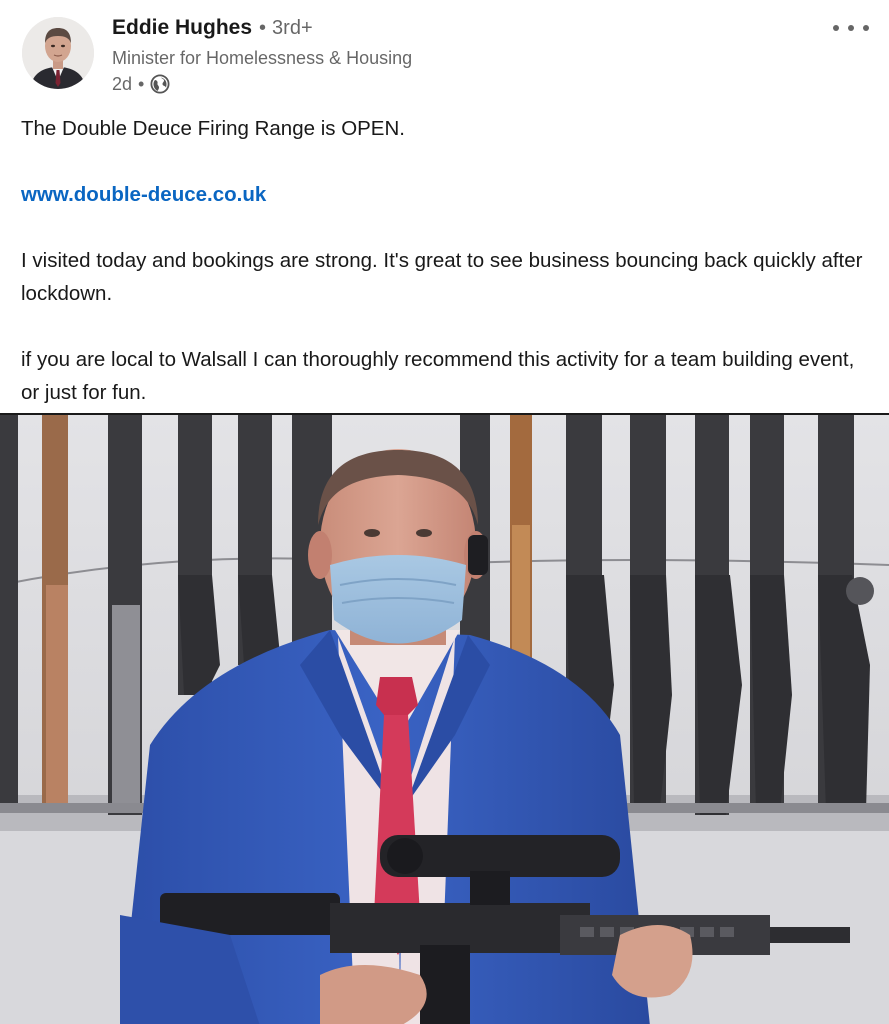  What do you see at coordinates (213, 128) in the screenshot?
I see `post-text-line1: The Double Deuce Firing Range is OPEN.` at bounding box center [213, 128].